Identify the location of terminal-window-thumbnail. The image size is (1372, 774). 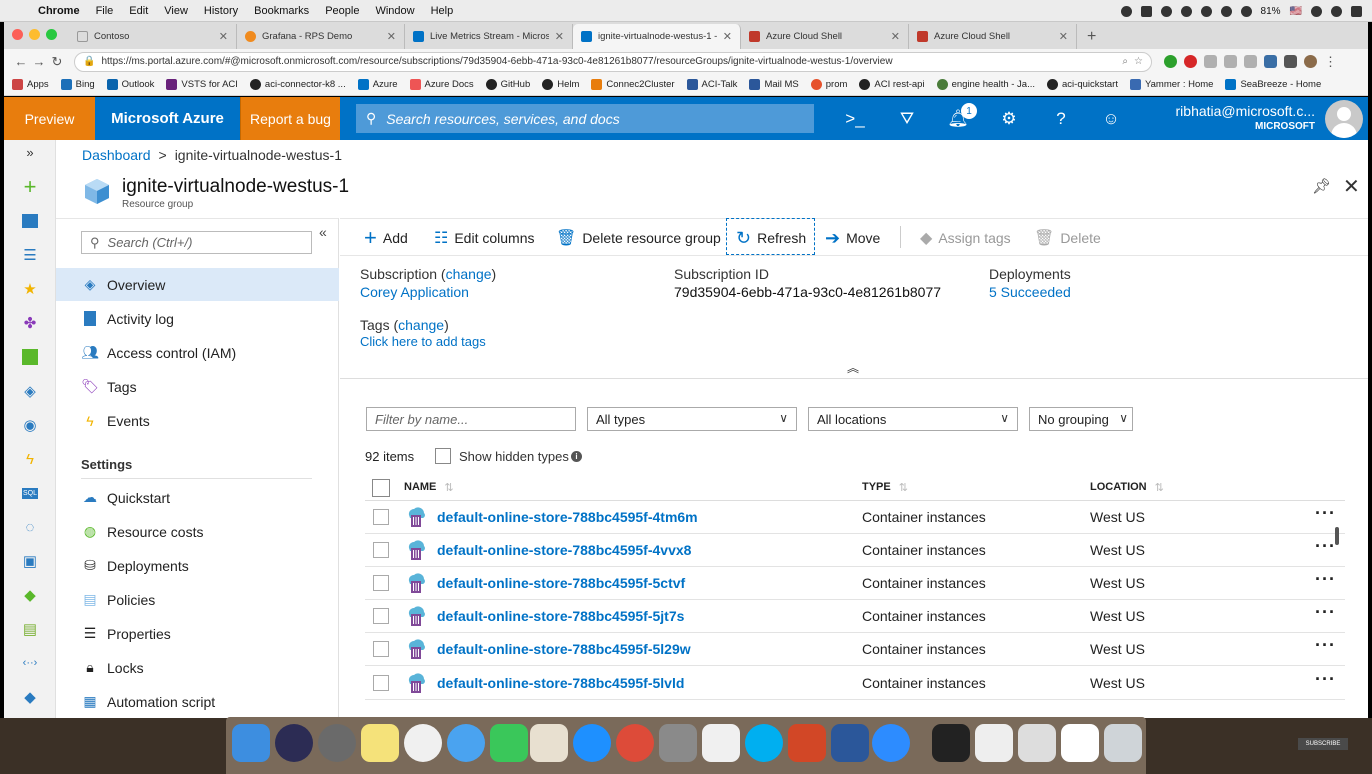
(951, 743).